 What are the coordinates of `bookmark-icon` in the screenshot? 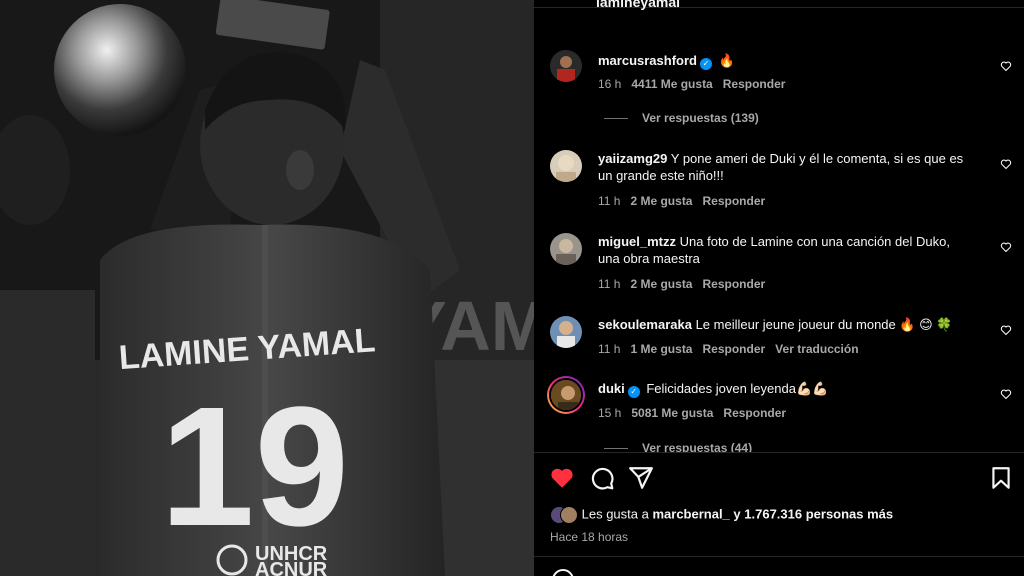 It's located at (1001, 478).